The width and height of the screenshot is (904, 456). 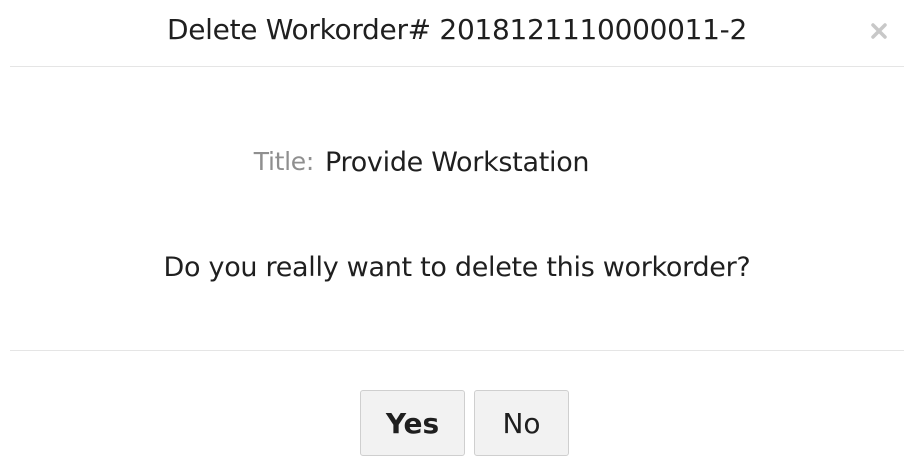 I want to click on dialog-header: Delete Workorder# 2018121110000011-2, so click(x=457, y=33).